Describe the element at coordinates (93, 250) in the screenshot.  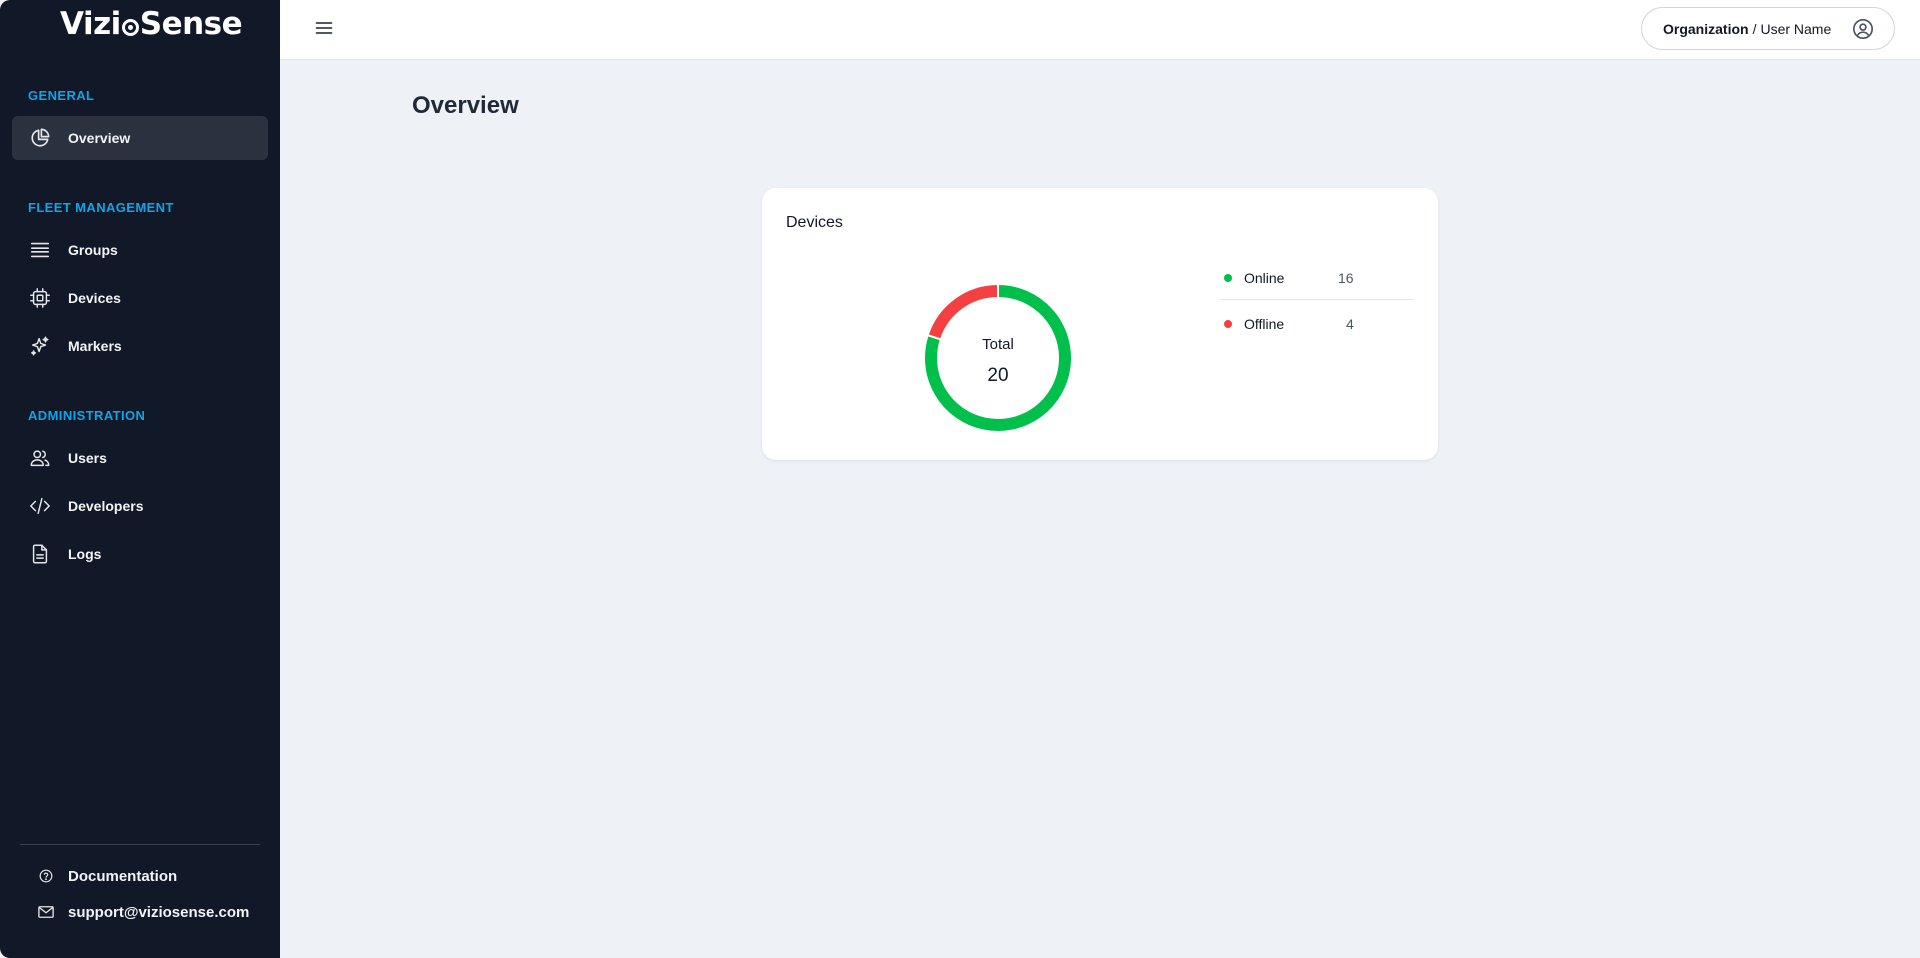
I see `sidebar-item-label: Groups` at that location.